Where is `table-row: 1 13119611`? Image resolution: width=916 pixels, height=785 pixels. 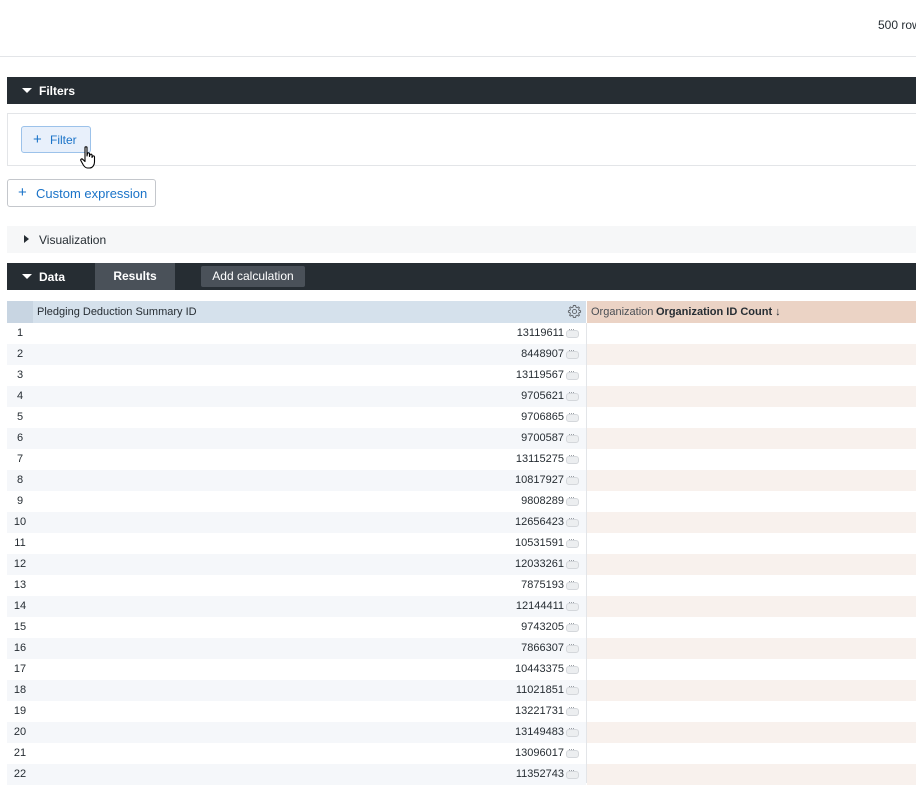 table-row: 1 13119611 is located at coordinates (461, 333).